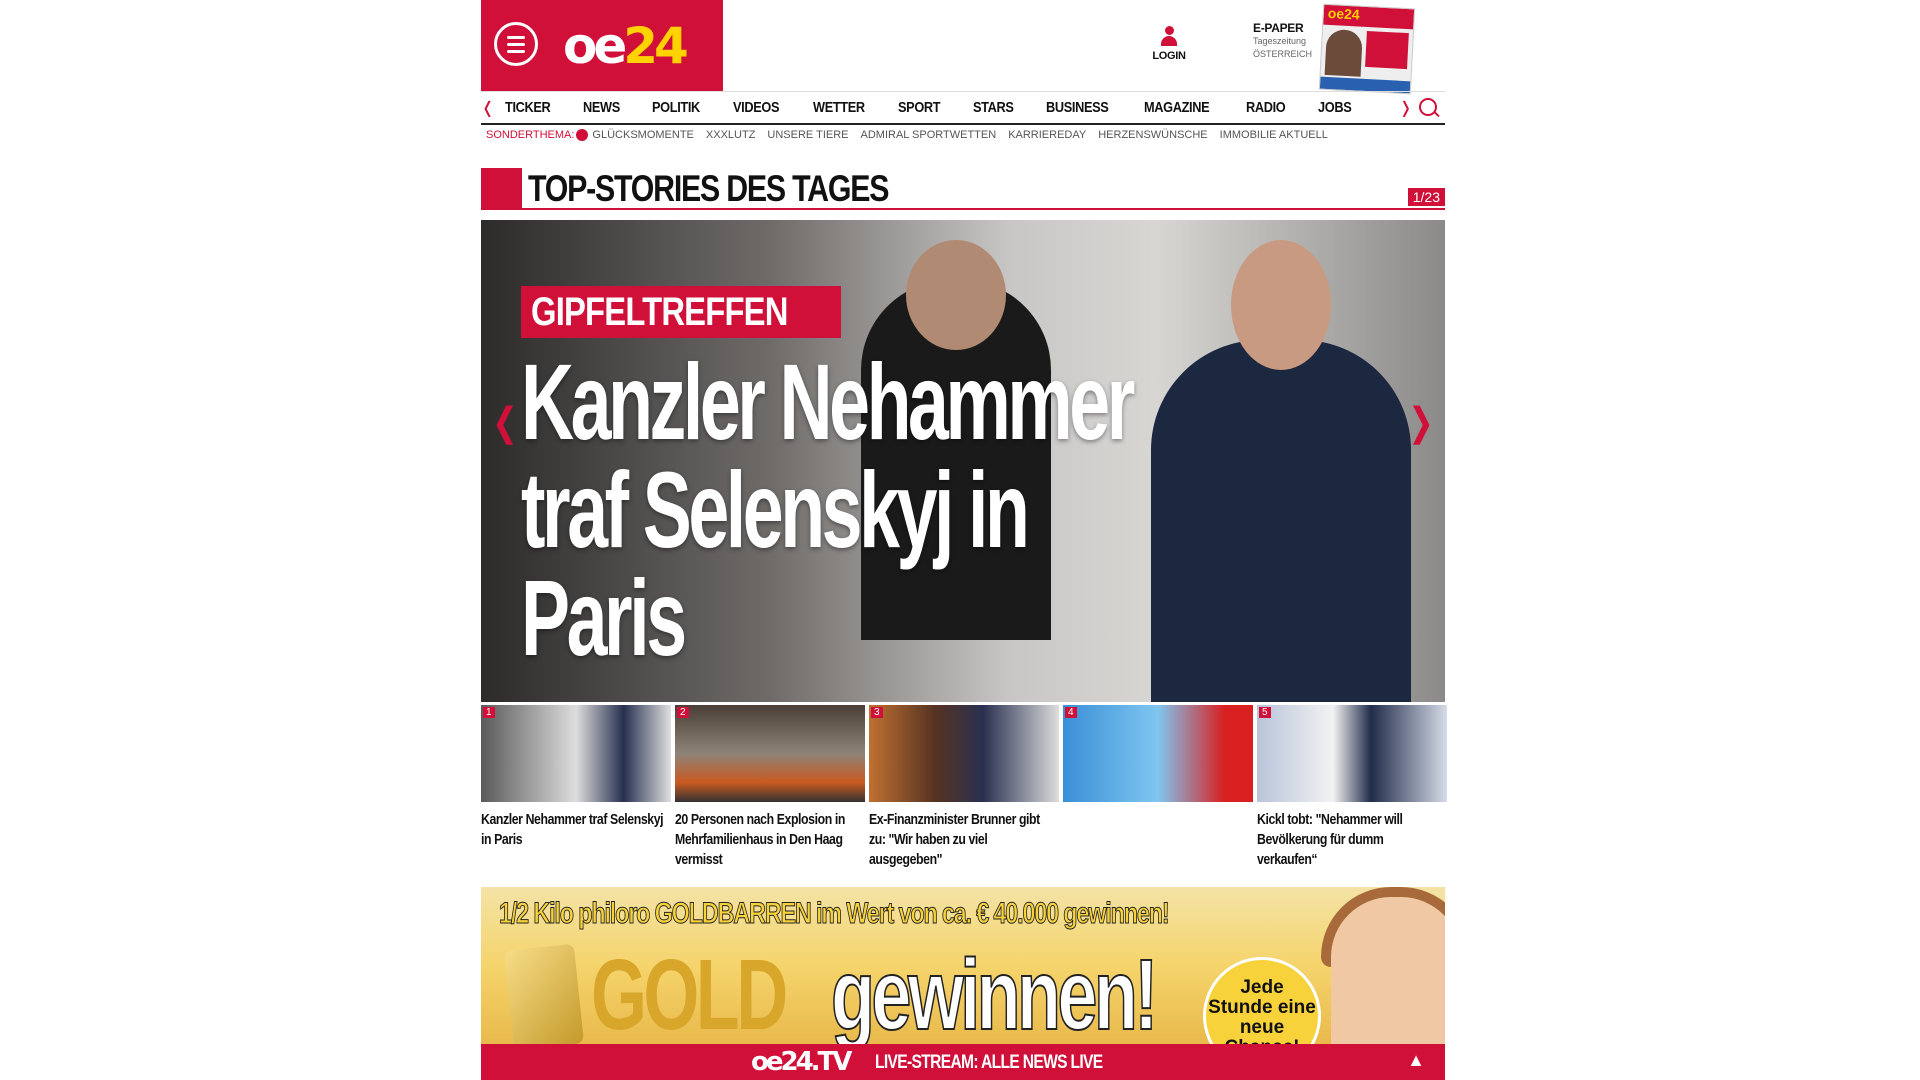 Image resolution: width=1920 pixels, height=1080 pixels. I want to click on site-logo: oe24, so click(626, 46).